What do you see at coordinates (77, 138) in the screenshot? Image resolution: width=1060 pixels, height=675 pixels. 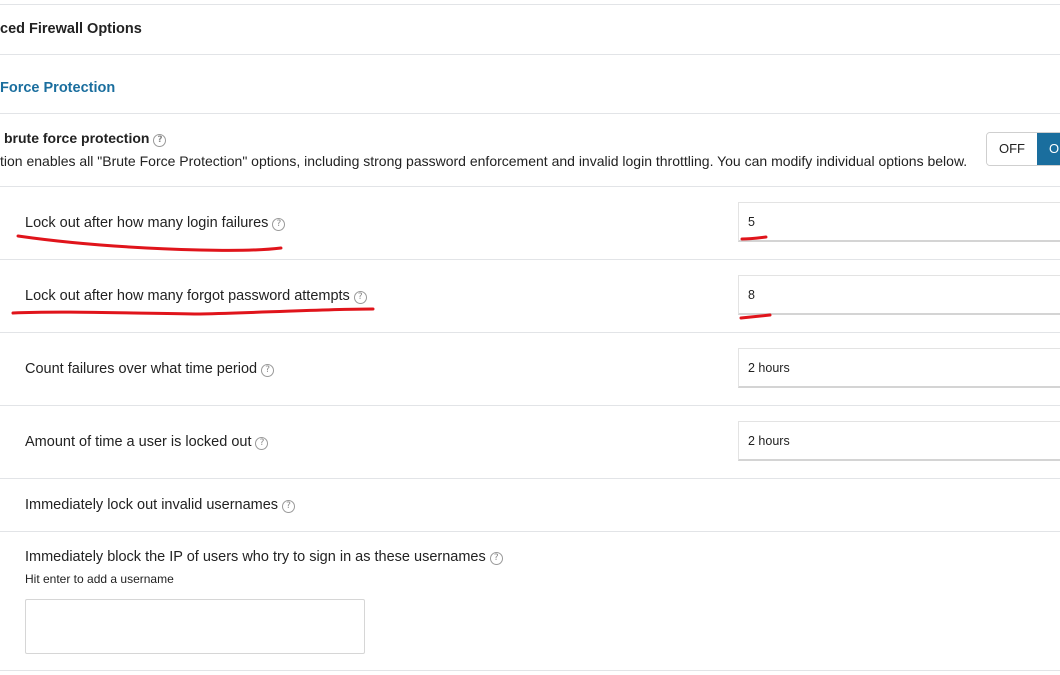 I see `enable-brute-force-label: brute force protection` at bounding box center [77, 138].